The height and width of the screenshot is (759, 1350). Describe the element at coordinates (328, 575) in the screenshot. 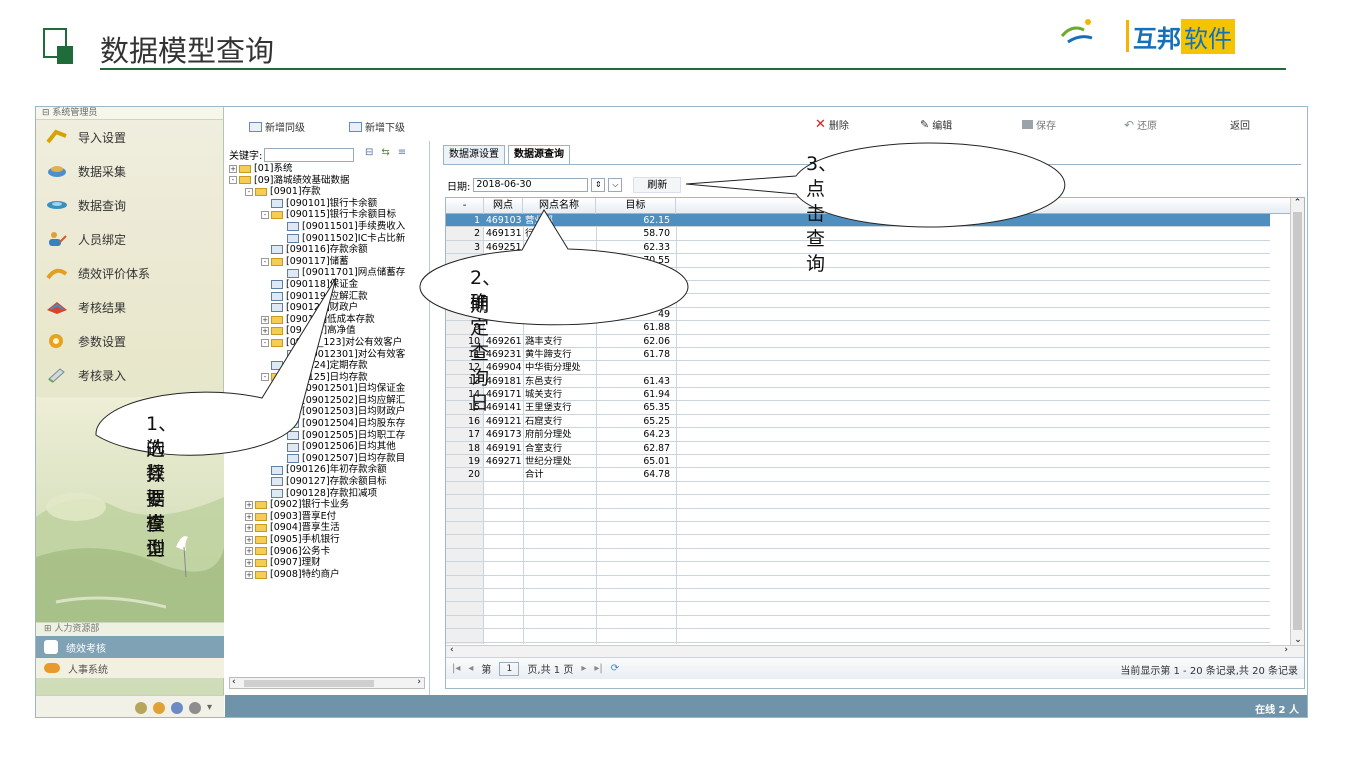

I see `tree-node: + [0908]特约商户` at that location.